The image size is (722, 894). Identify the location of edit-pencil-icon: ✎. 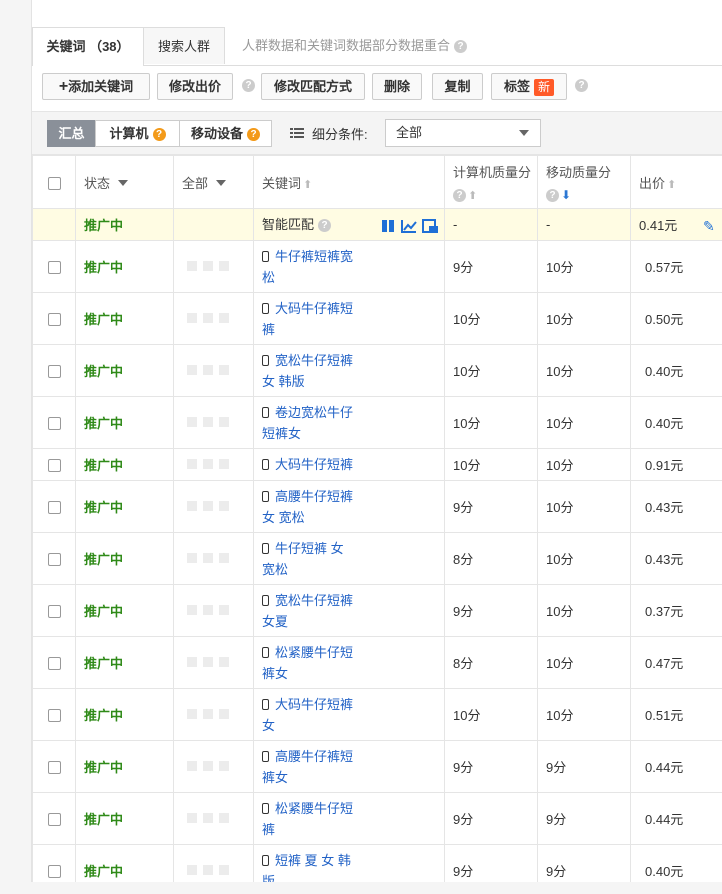
(709, 226).